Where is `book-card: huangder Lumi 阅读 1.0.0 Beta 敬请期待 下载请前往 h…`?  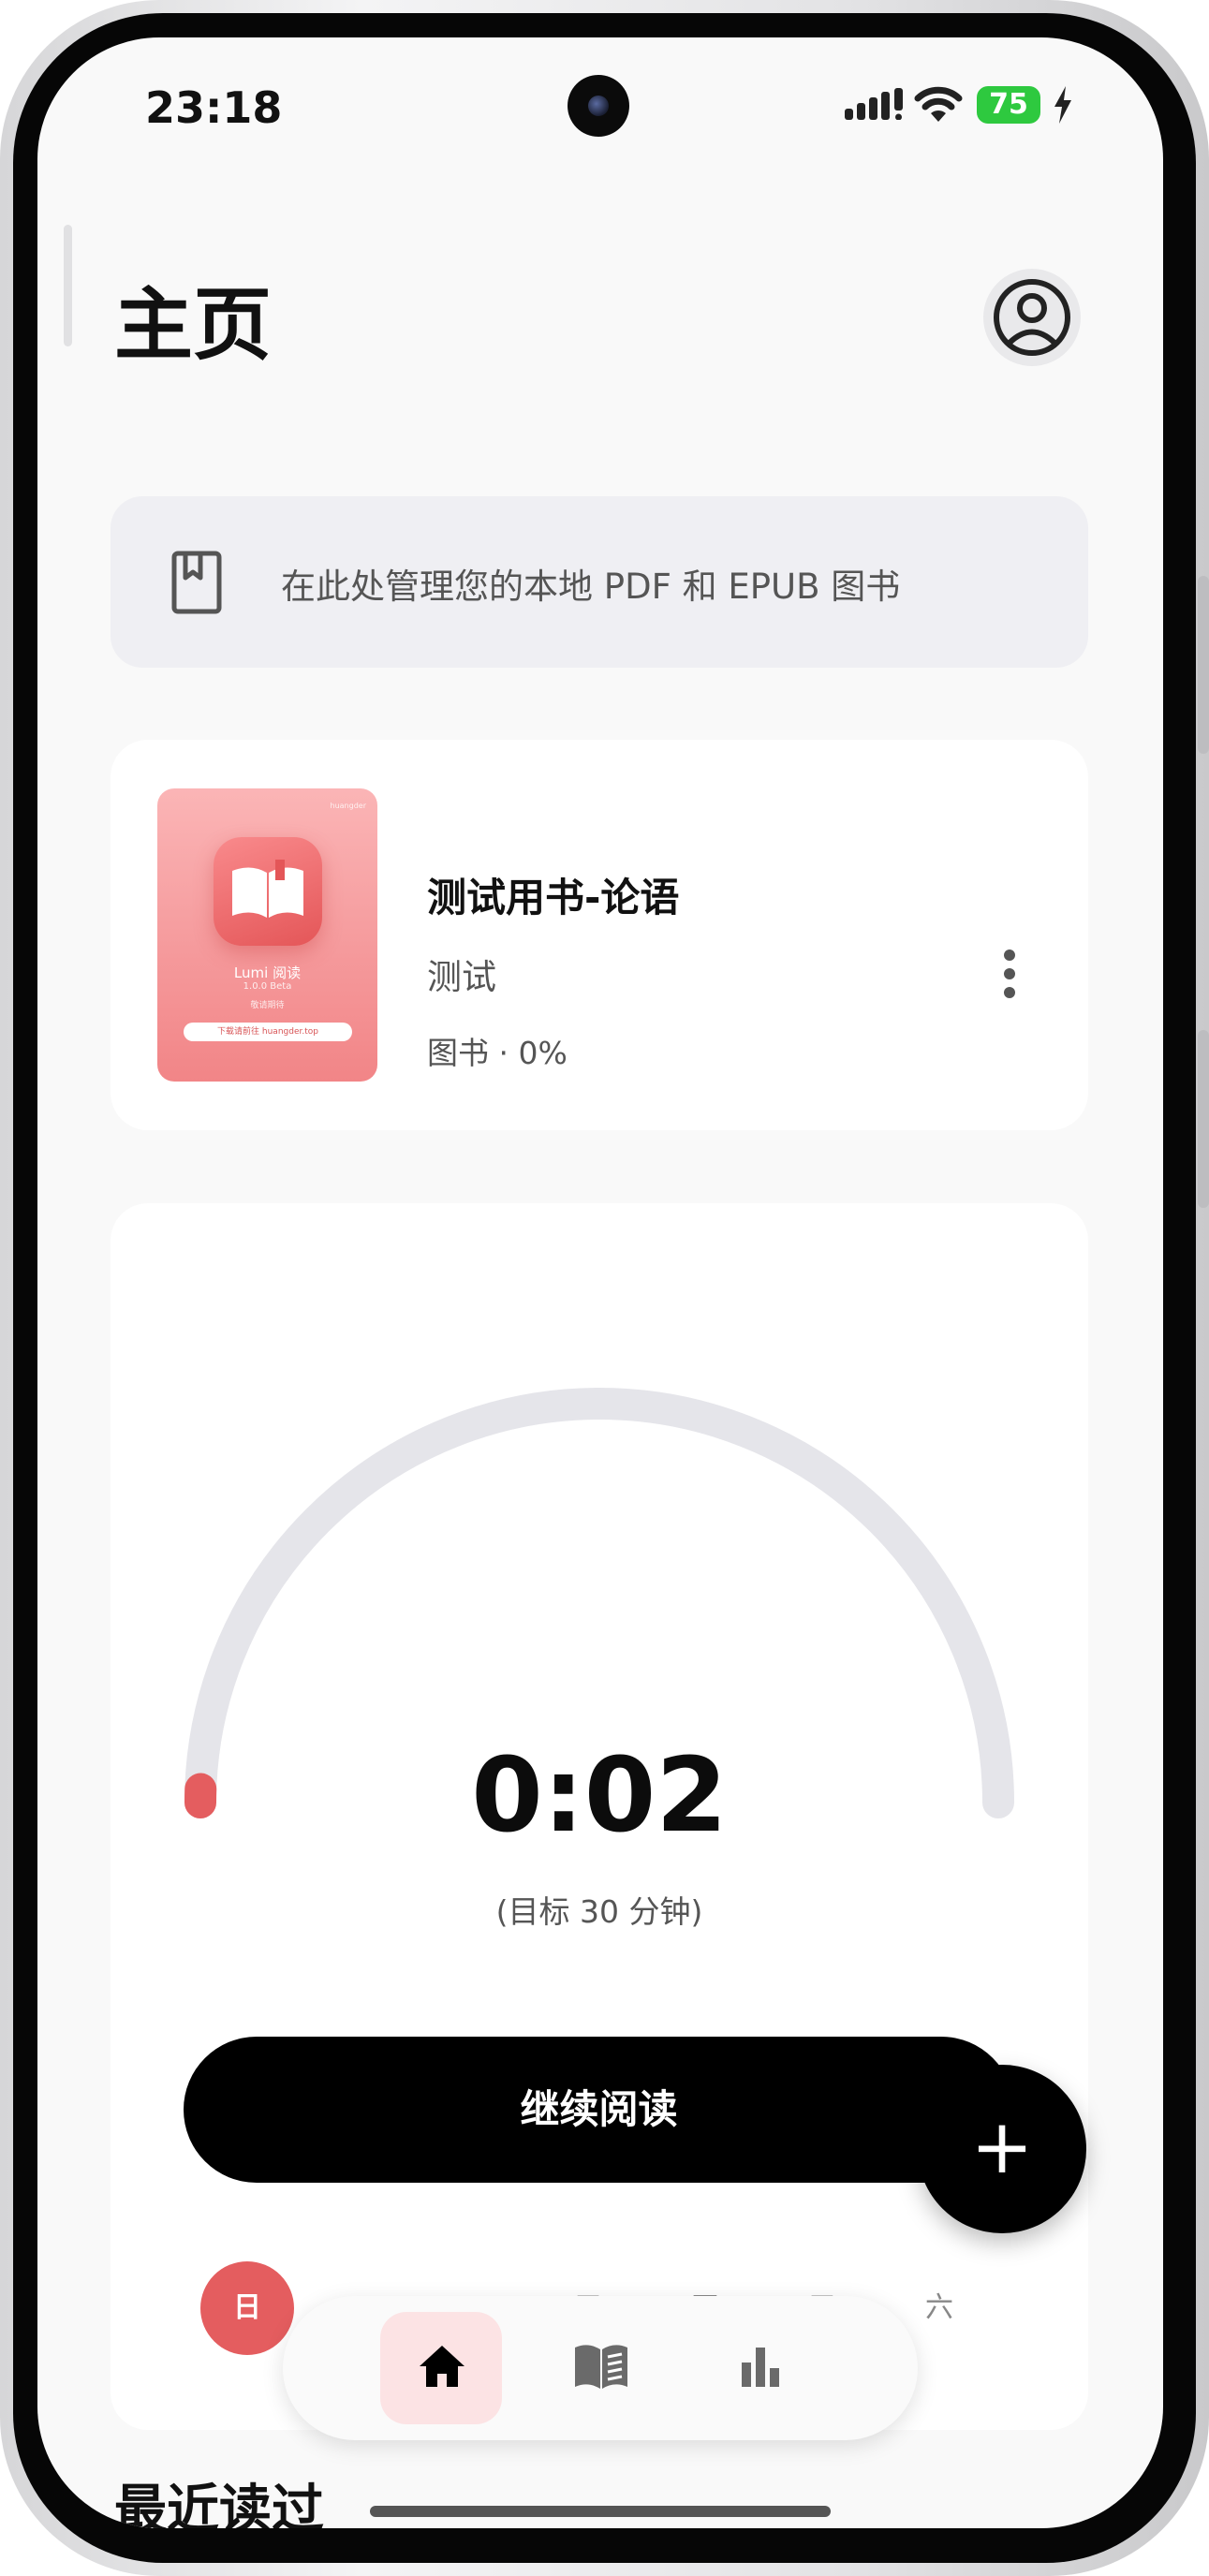
book-card: huangder Lumi 阅读 1.0.0 Beta 敬请期待 下载请前往 h… is located at coordinates (599, 935).